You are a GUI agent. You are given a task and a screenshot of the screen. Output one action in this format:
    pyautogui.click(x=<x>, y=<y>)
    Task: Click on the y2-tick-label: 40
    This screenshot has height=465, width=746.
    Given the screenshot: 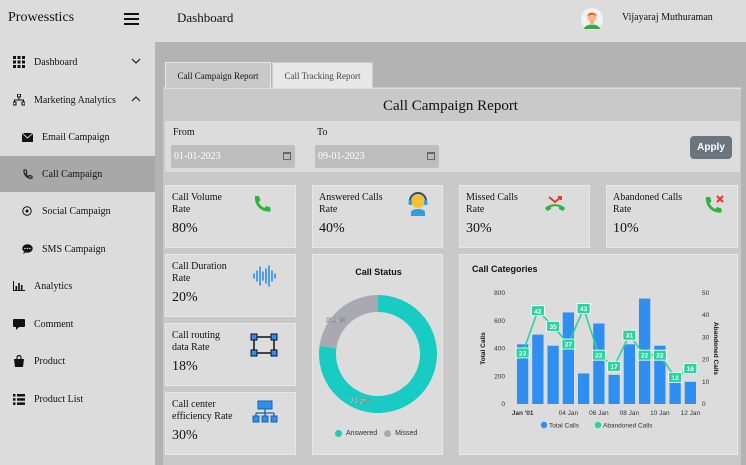 What is the action you would take?
    pyautogui.click(x=706, y=315)
    